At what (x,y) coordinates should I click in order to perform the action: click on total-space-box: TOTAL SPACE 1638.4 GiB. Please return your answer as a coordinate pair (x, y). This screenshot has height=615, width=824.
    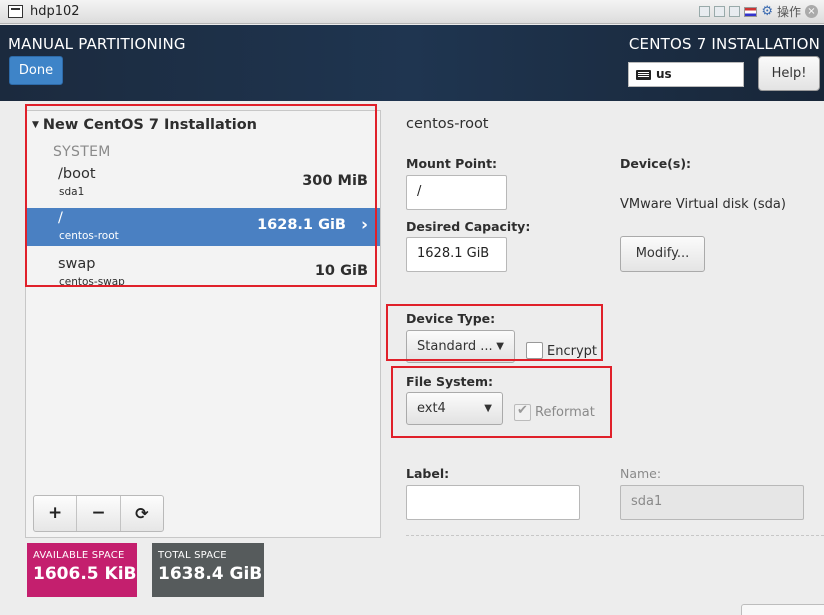
    Looking at the image, I should click on (208, 570).